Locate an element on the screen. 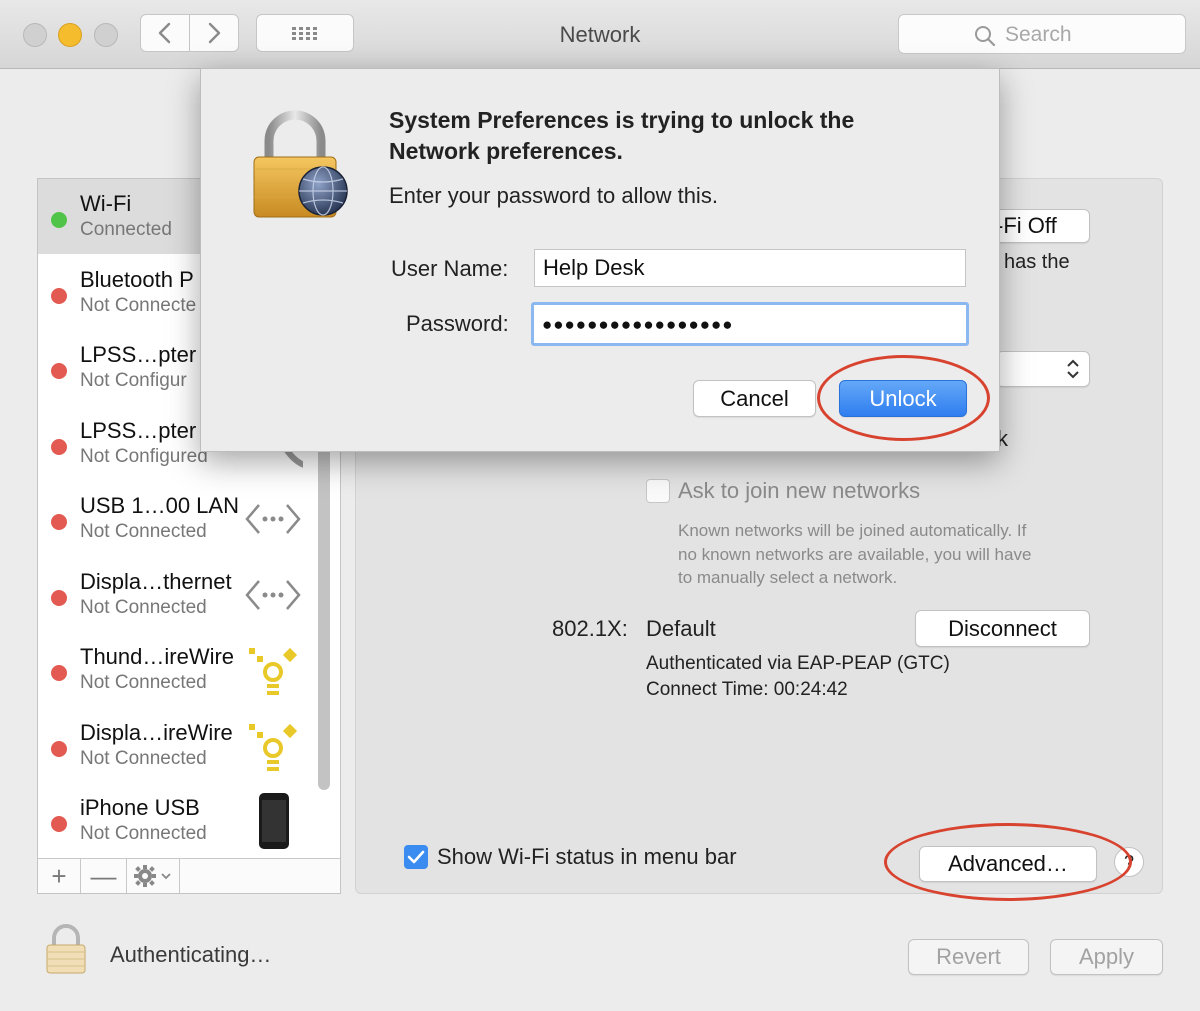 The height and width of the screenshot is (1011, 1200). title-bar: Network Search is located at coordinates (600, 34).